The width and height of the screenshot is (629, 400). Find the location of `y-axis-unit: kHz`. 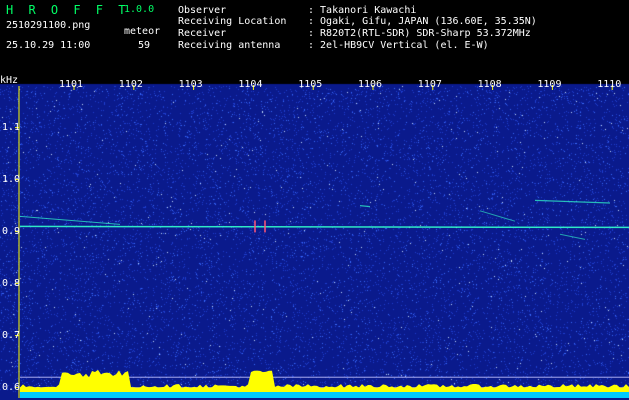

y-axis-unit: kHz is located at coordinates (9, 80).